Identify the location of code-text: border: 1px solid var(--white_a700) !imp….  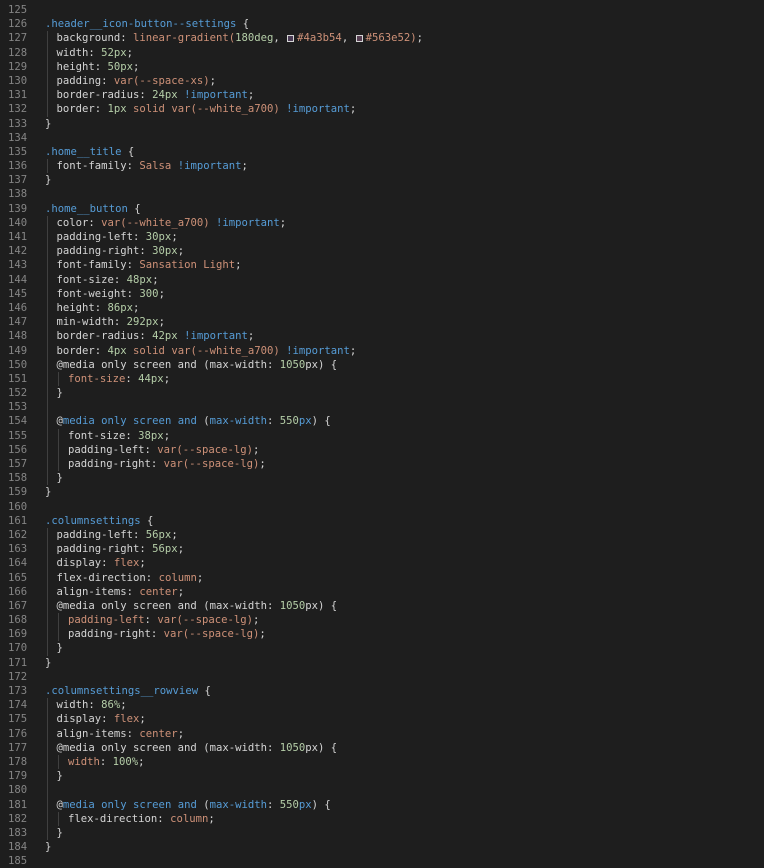
(207, 109).